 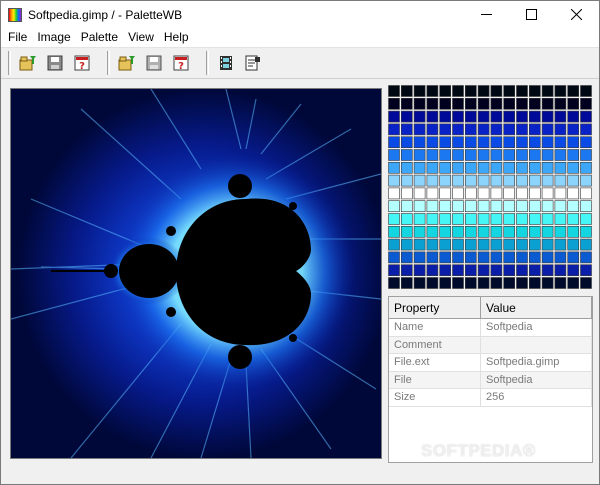 What do you see at coordinates (176, 37) in the screenshot?
I see `menu-help: Help` at bounding box center [176, 37].